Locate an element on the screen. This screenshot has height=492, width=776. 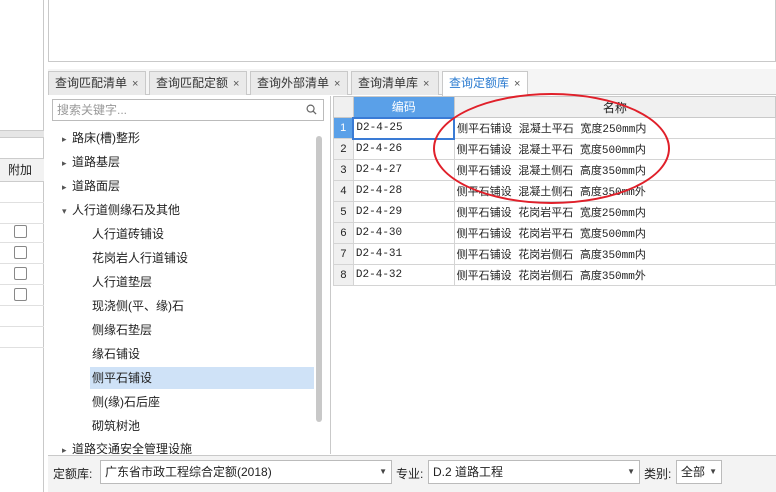
column-header-code: 编码 is located at coordinates (403, 107).